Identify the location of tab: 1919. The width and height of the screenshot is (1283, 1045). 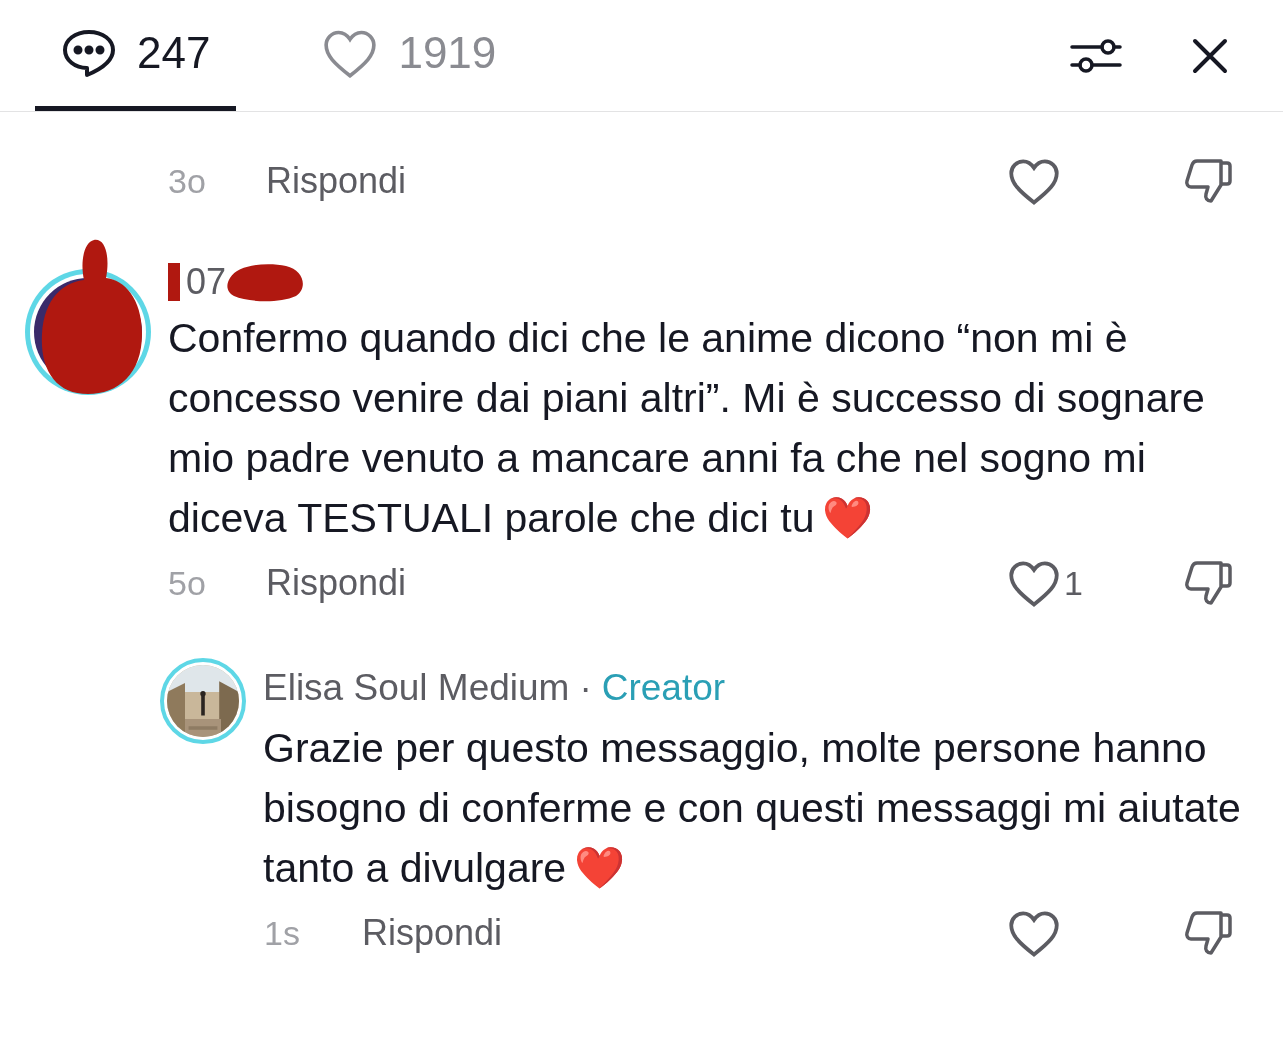
(409, 55).